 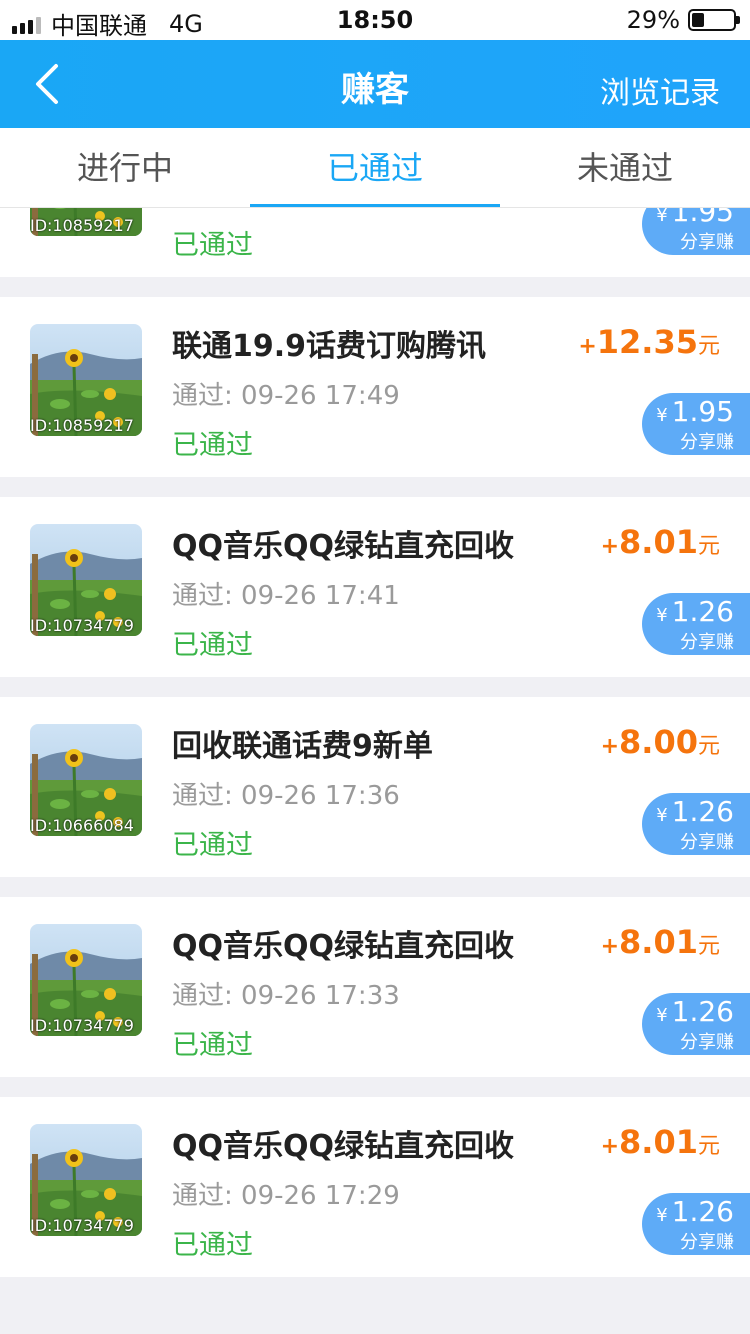 What do you see at coordinates (375, 20) in the screenshot?
I see `status-bar: 中国联通 4G 18:50 29%` at bounding box center [375, 20].